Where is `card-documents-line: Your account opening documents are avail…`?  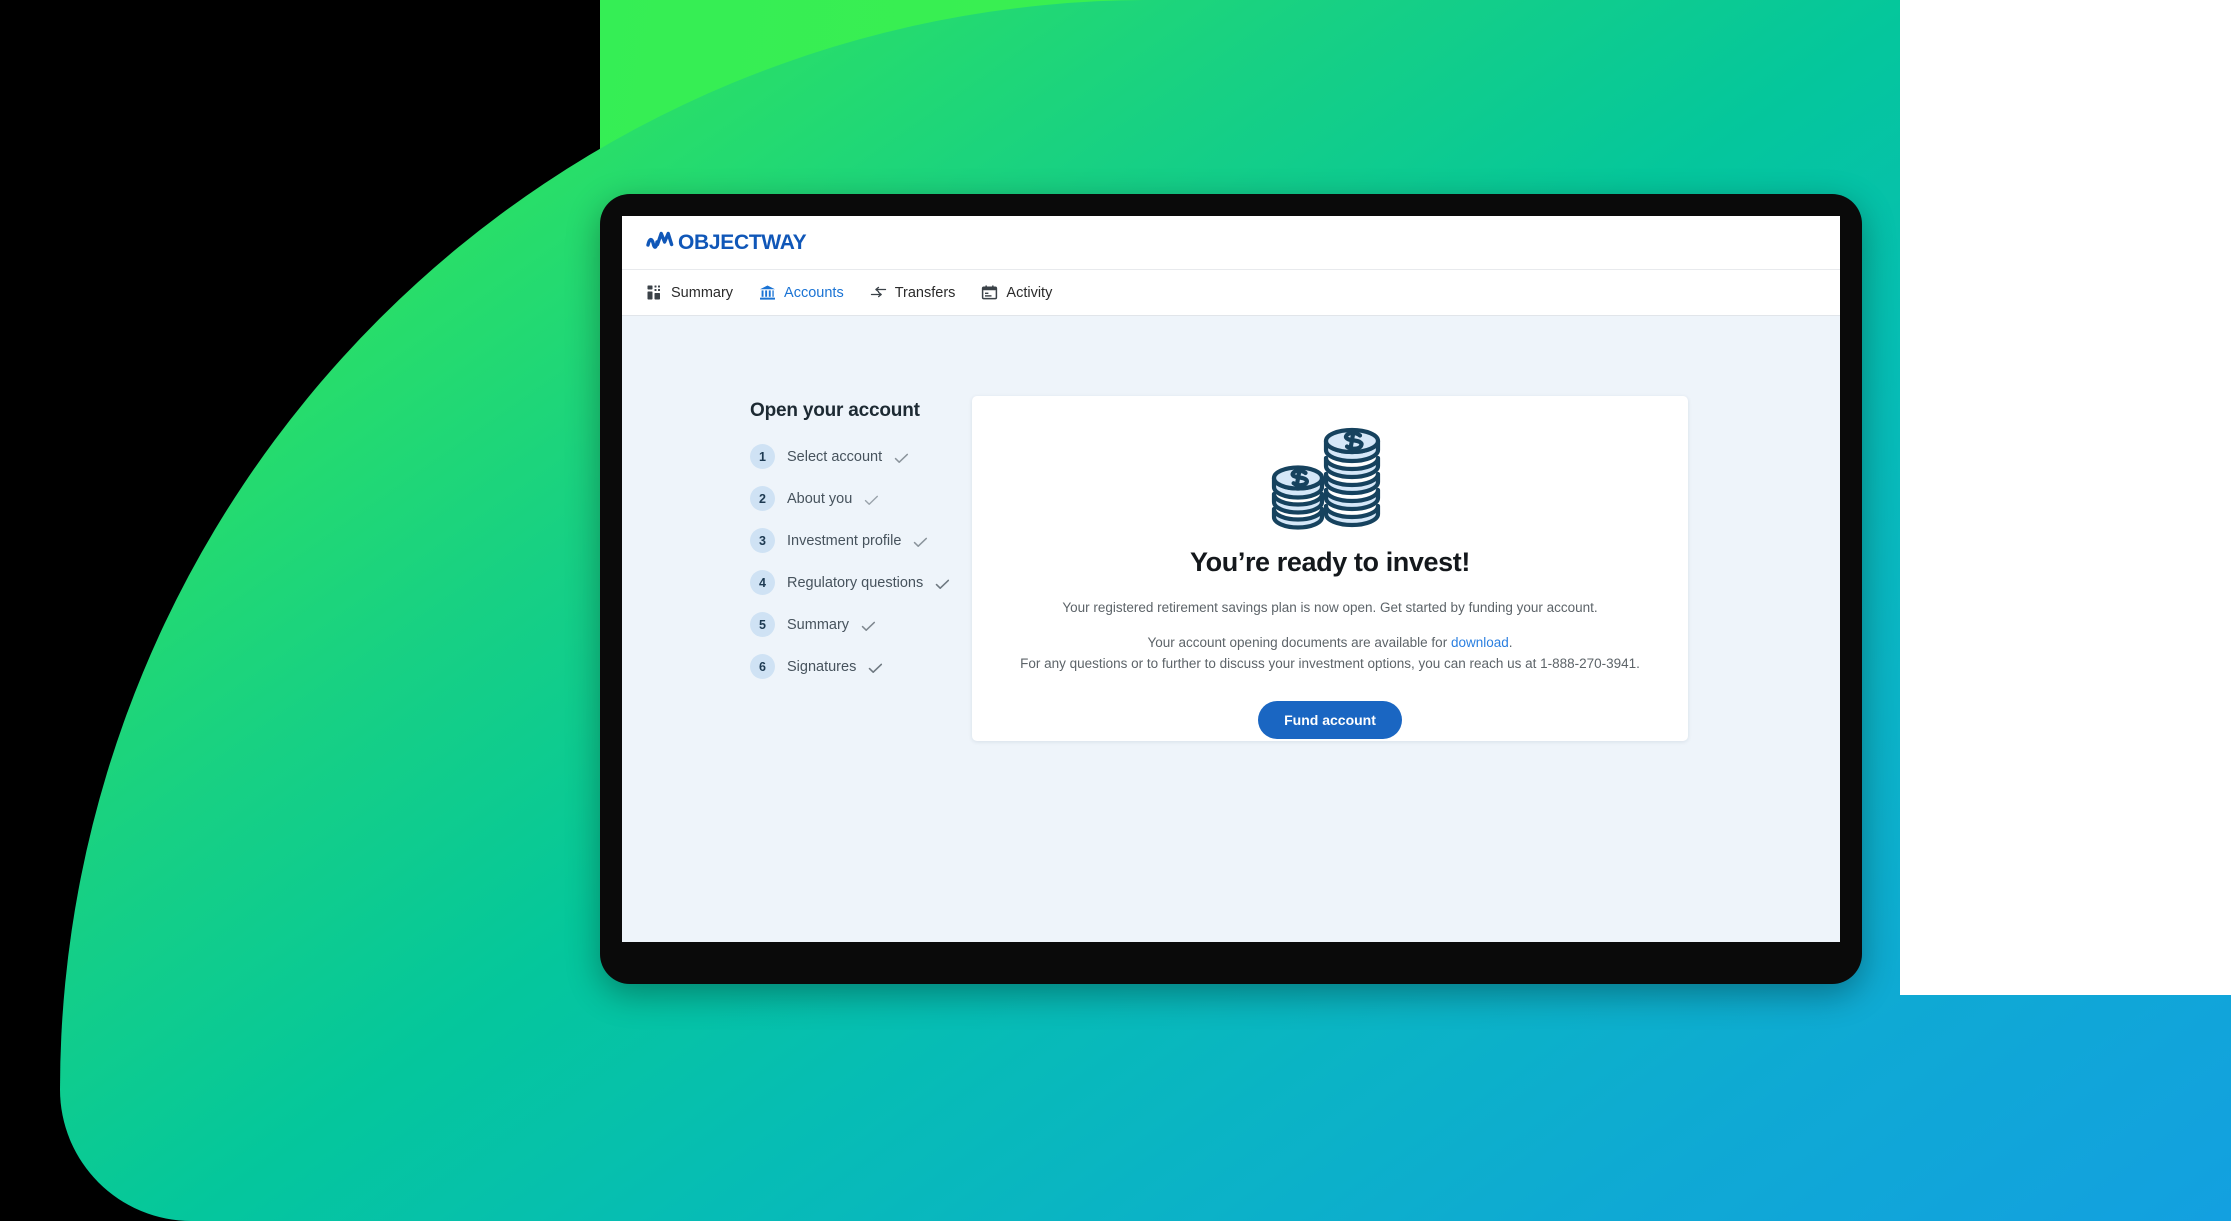
card-documents-line: Your account opening documents are avail… is located at coordinates (1329, 643).